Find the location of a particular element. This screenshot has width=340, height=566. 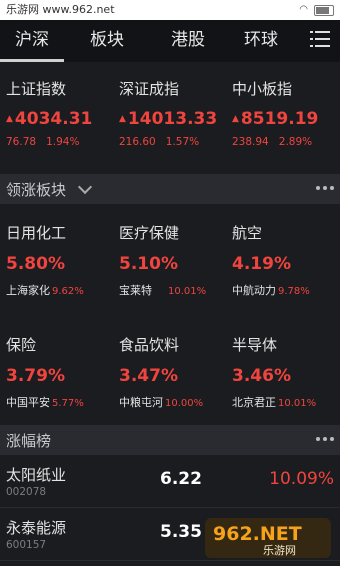

sector-leader: 中国平安 5.77% is located at coordinates (45, 402).